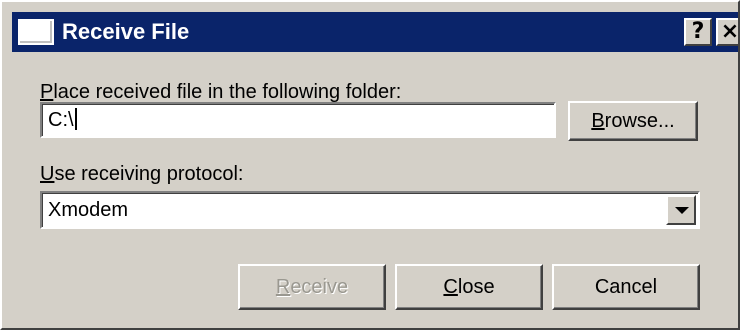 This screenshot has width=740, height=330. I want to click on cancel-button: Cancel, so click(626, 287).